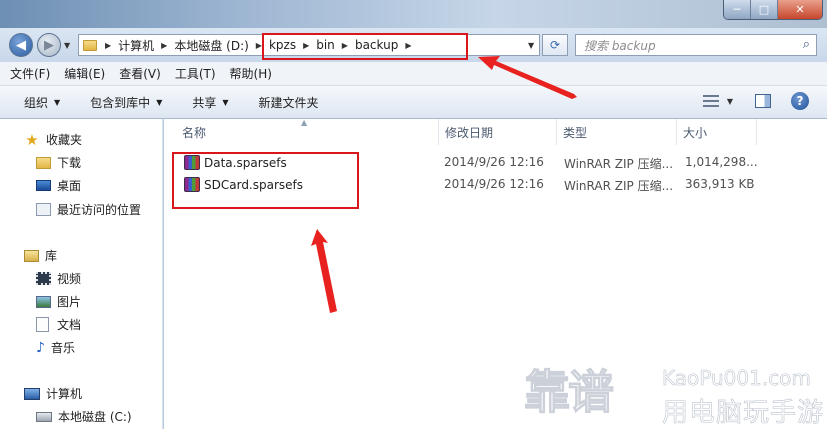 The height and width of the screenshot is (429, 827). I want to click on watermark-brand: 靠谱, so click(569, 392).